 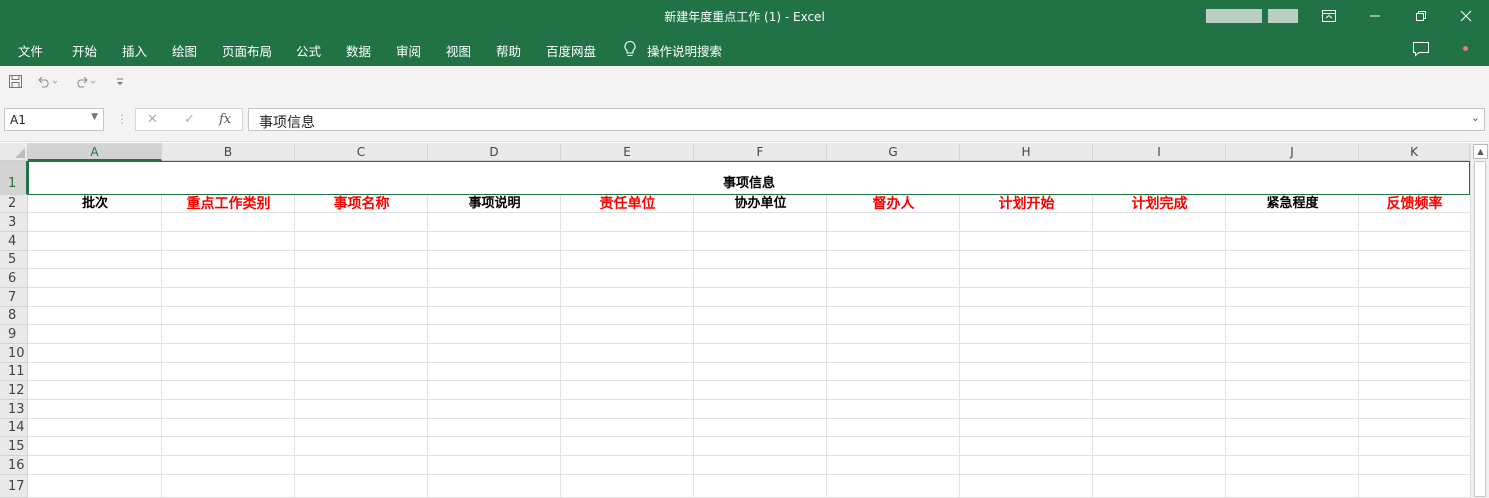 I want to click on tab-view: 视图, so click(x=458, y=50).